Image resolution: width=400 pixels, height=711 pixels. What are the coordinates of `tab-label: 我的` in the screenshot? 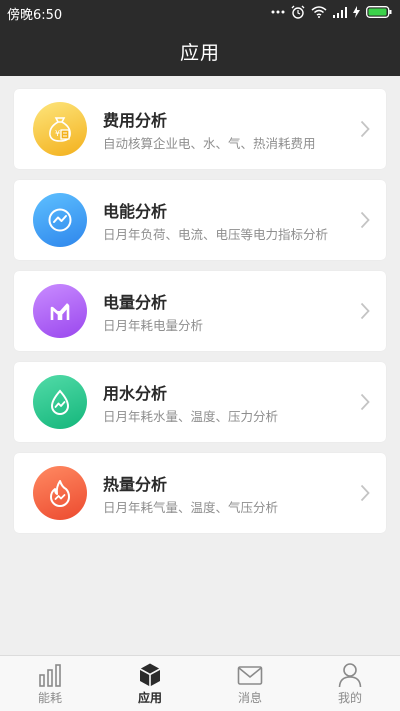 It's located at (349, 698).